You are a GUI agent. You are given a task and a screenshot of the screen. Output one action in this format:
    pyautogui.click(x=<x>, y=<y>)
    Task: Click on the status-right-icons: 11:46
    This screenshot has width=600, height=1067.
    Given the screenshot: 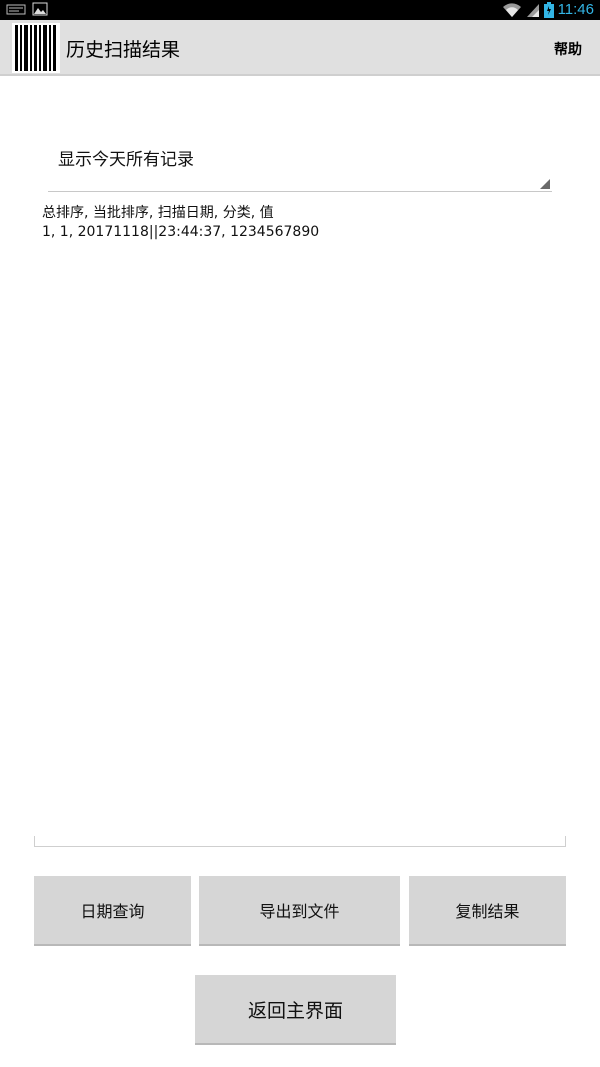 What is the action you would take?
    pyautogui.click(x=548, y=9)
    